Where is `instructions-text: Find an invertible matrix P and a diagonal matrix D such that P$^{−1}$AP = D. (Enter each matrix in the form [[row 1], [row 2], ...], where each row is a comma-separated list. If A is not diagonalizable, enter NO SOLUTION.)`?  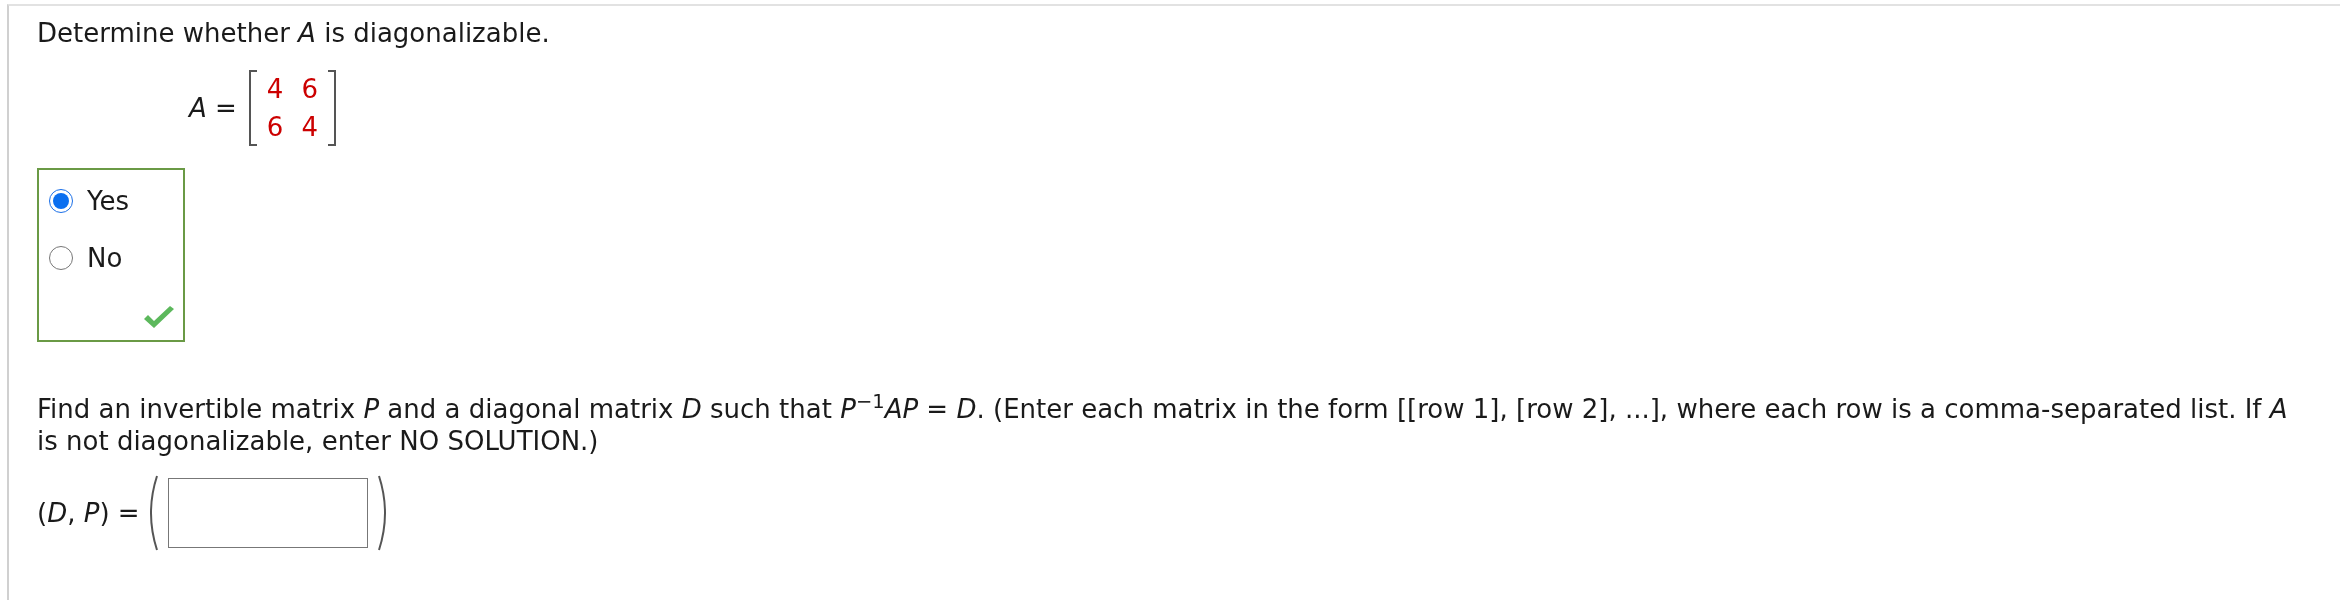
instructions-text: Find an invertible matrix P and a diagonal matrix D such that P$^{−1}$AP = D. (Enter each matrix in the form [[row 1], [row 2], ...], where each row is a comma-separated list. If A is not diagonalizable, enter NO SOLUTION.) is located at coordinates (1163, 423).